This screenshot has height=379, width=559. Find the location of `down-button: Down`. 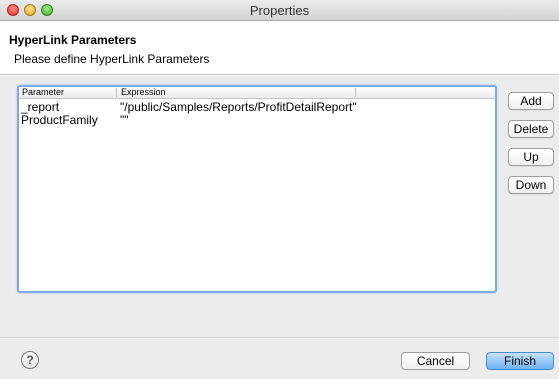

down-button: Down is located at coordinates (531, 185).